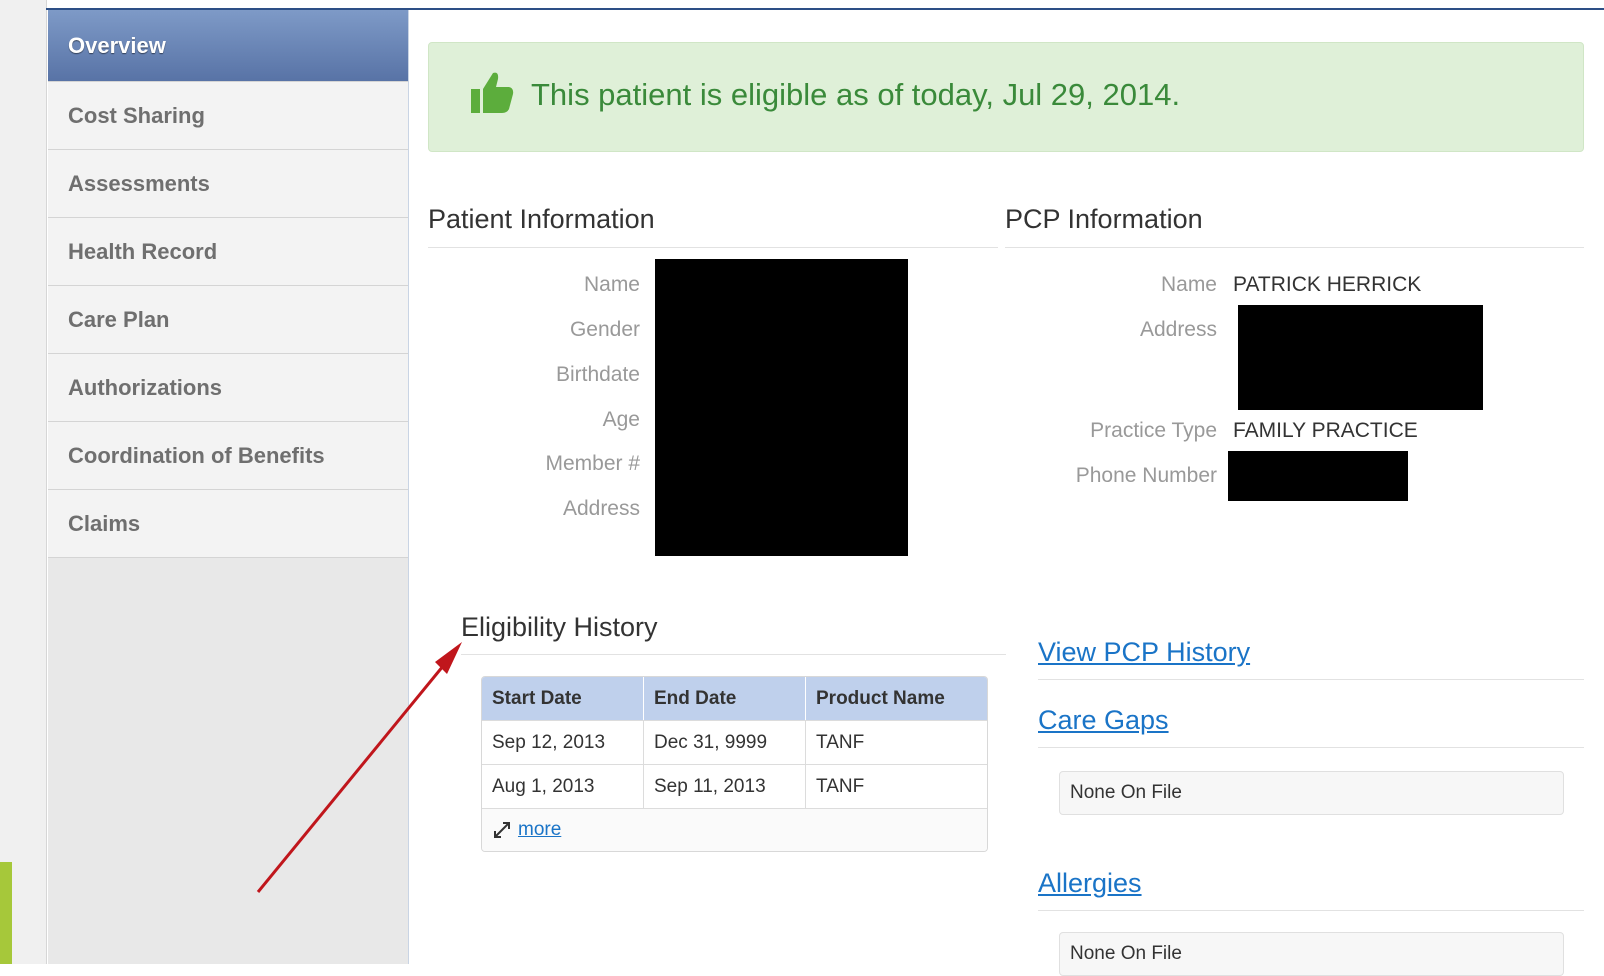 The height and width of the screenshot is (976, 1604). Describe the element at coordinates (781, 407) in the screenshot. I see `redacted-patient-details` at that location.